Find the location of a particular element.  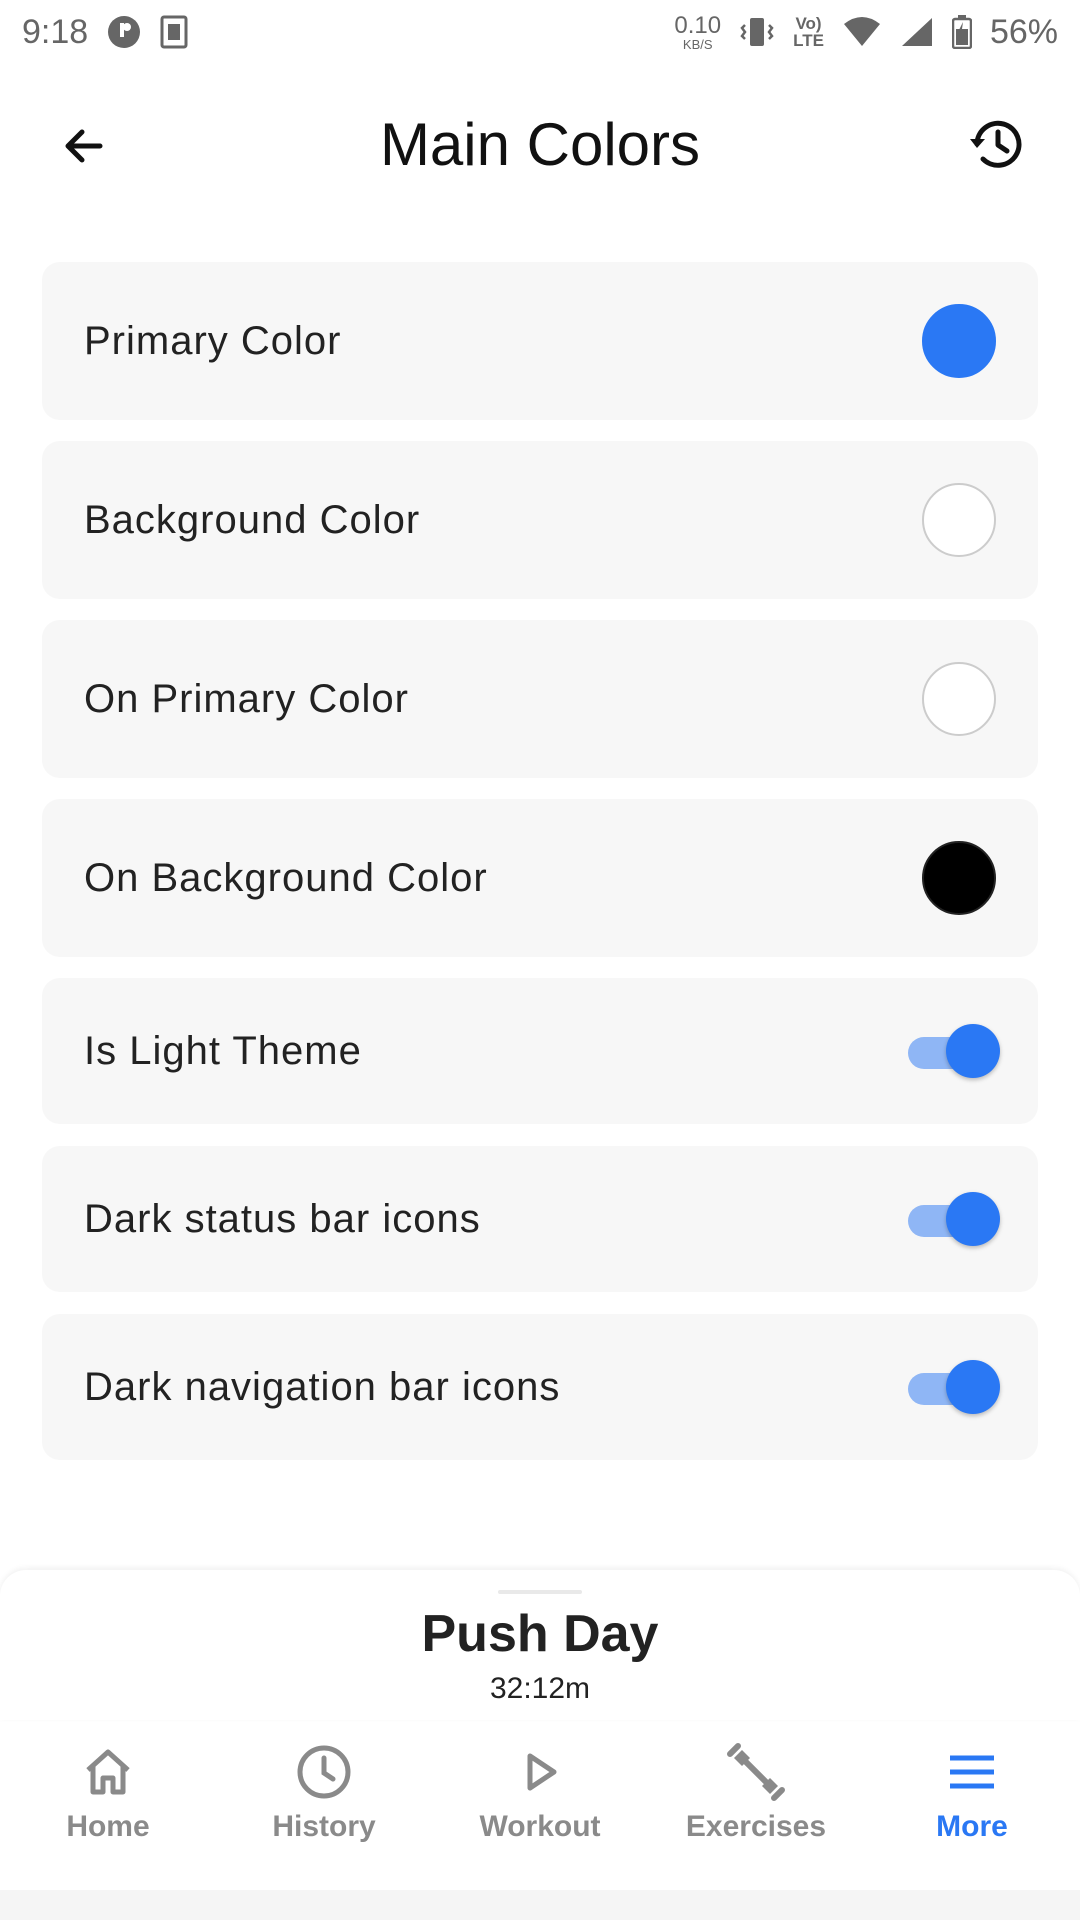

app-notification-icon is located at coordinates (124, 32).